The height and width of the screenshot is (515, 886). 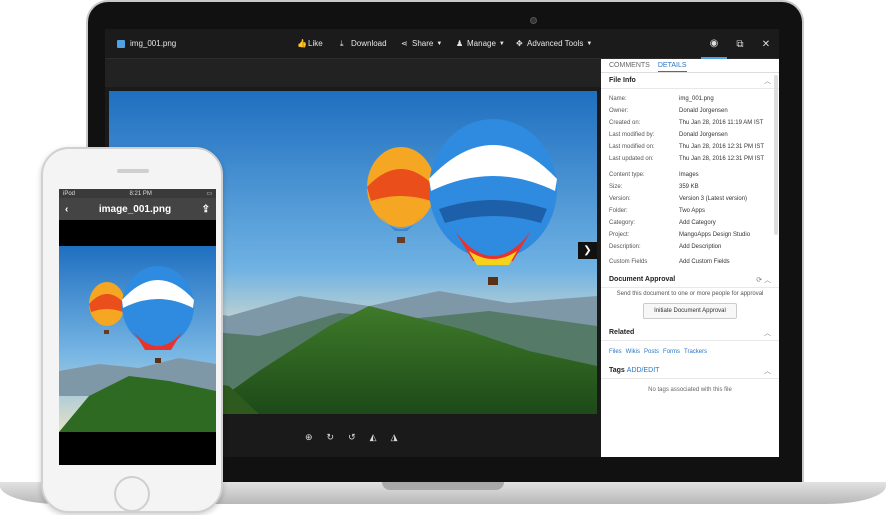 I want to click on phone-home-button, so click(x=132, y=494).